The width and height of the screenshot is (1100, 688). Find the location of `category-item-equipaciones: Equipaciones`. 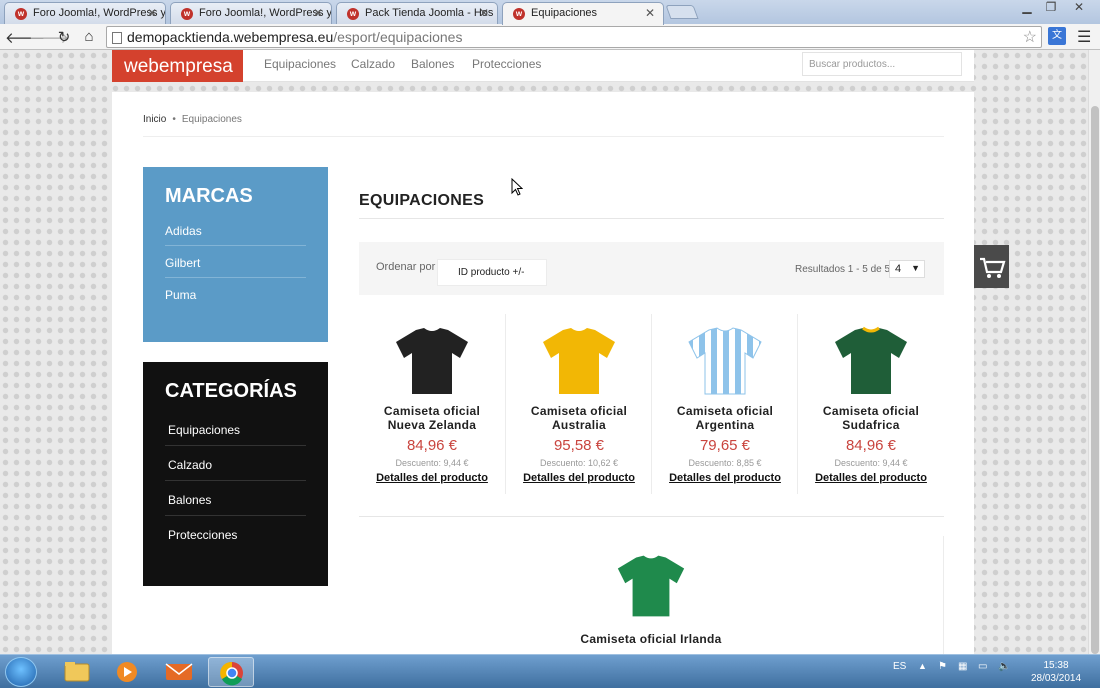

category-item-equipaciones: Equipaciones is located at coordinates (235, 428).